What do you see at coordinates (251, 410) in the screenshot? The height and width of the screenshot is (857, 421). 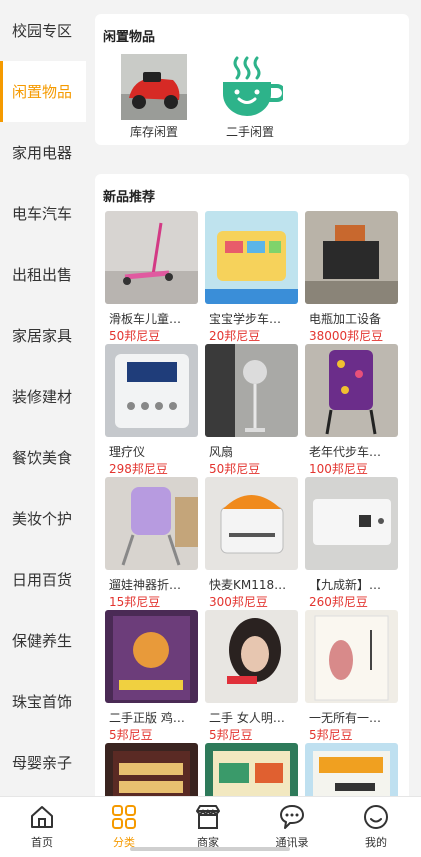 I see `product-item: 风扇 50邦尼豆` at bounding box center [251, 410].